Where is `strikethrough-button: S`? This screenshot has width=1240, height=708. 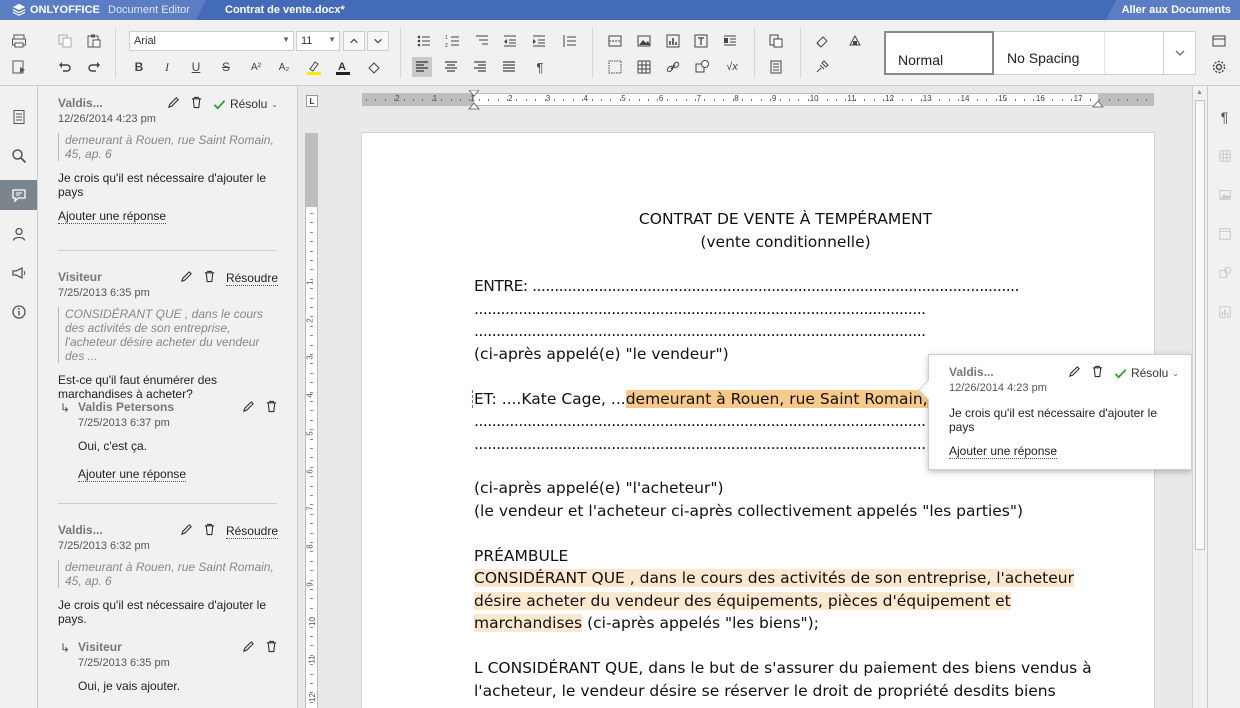 strikethrough-button: S is located at coordinates (226, 67).